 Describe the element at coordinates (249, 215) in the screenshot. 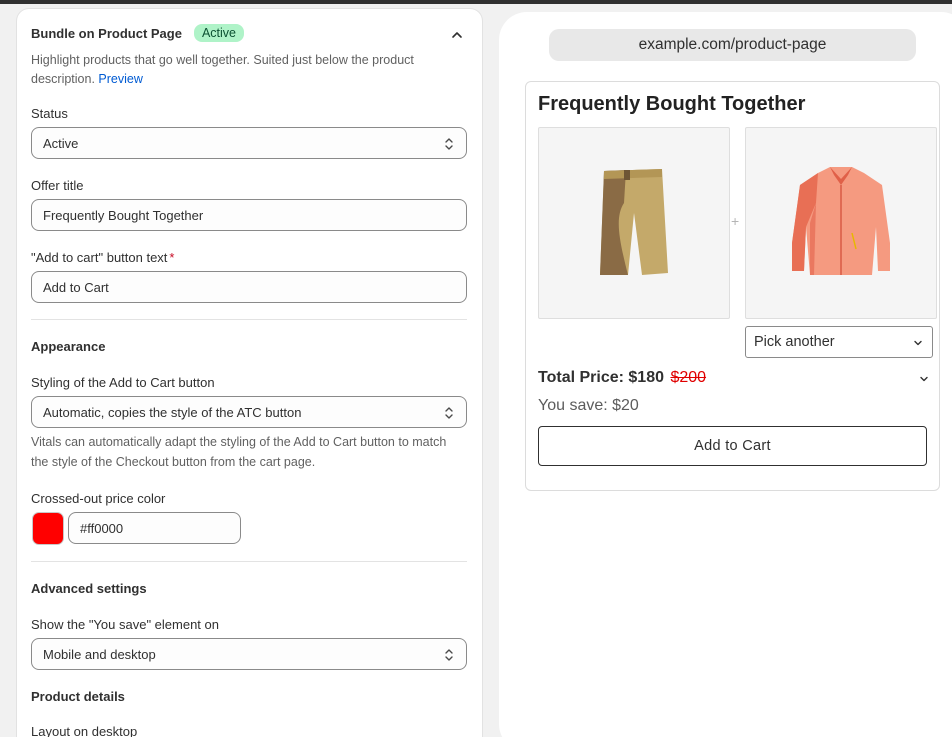

I see `offer-title-input: Frequently Bought Together` at that location.